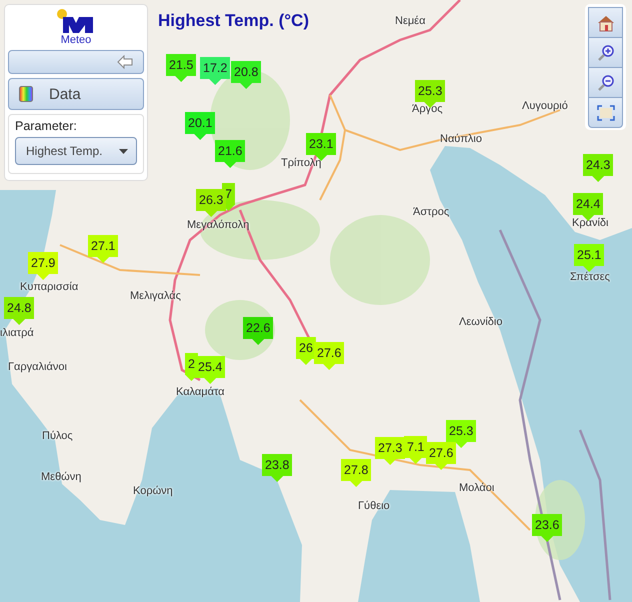 The width and height of the screenshot is (632, 602). I want to click on full-extent-button, so click(605, 112).